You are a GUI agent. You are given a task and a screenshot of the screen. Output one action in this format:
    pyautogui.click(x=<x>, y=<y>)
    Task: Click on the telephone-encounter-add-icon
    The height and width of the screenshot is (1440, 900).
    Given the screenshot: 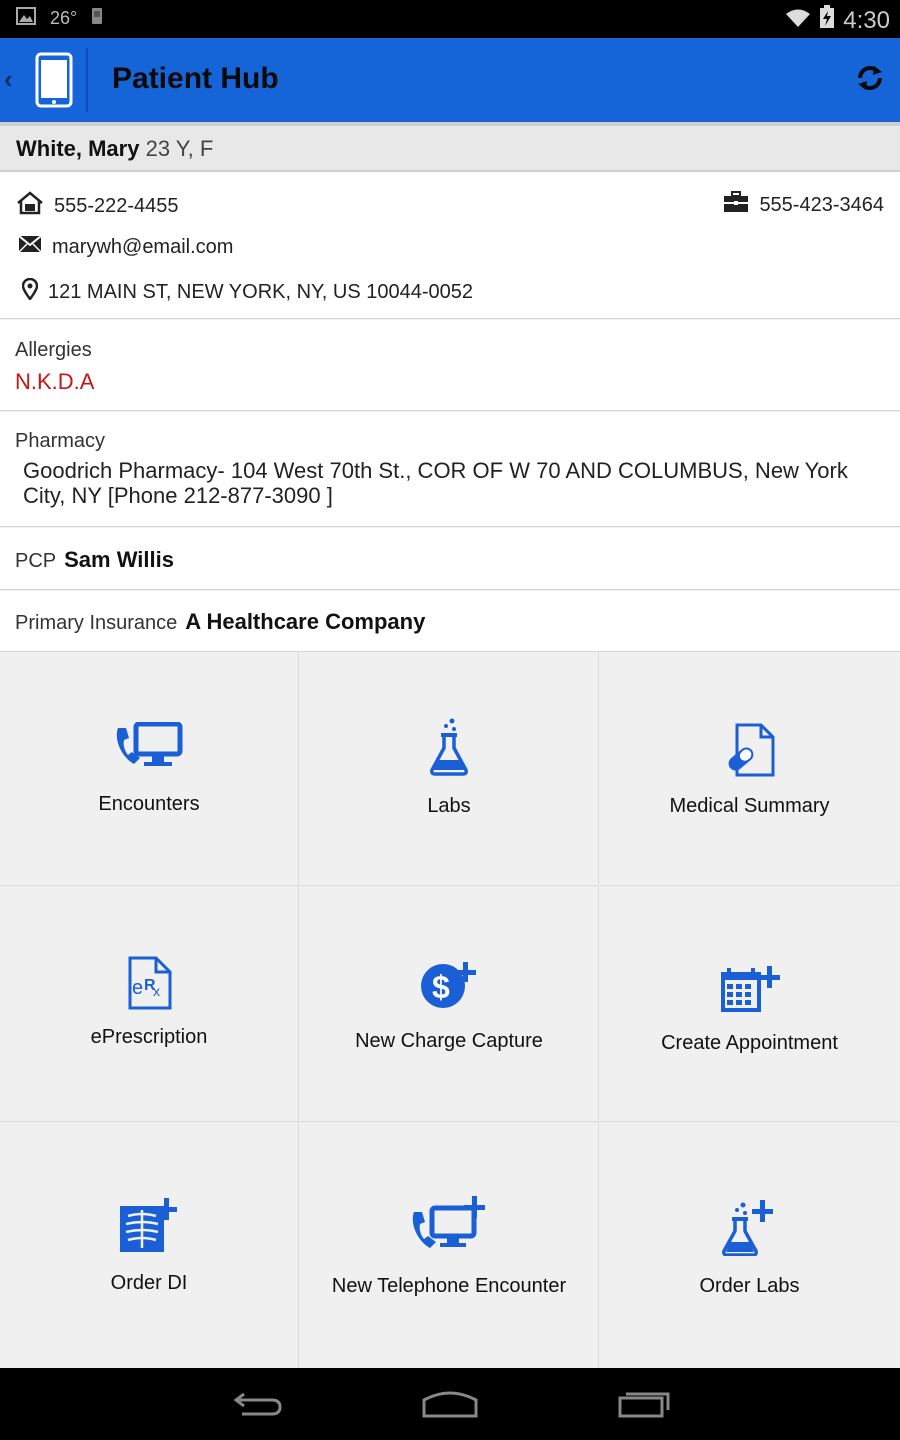 What is the action you would take?
    pyautogui.click(x=449, y=1226)
    